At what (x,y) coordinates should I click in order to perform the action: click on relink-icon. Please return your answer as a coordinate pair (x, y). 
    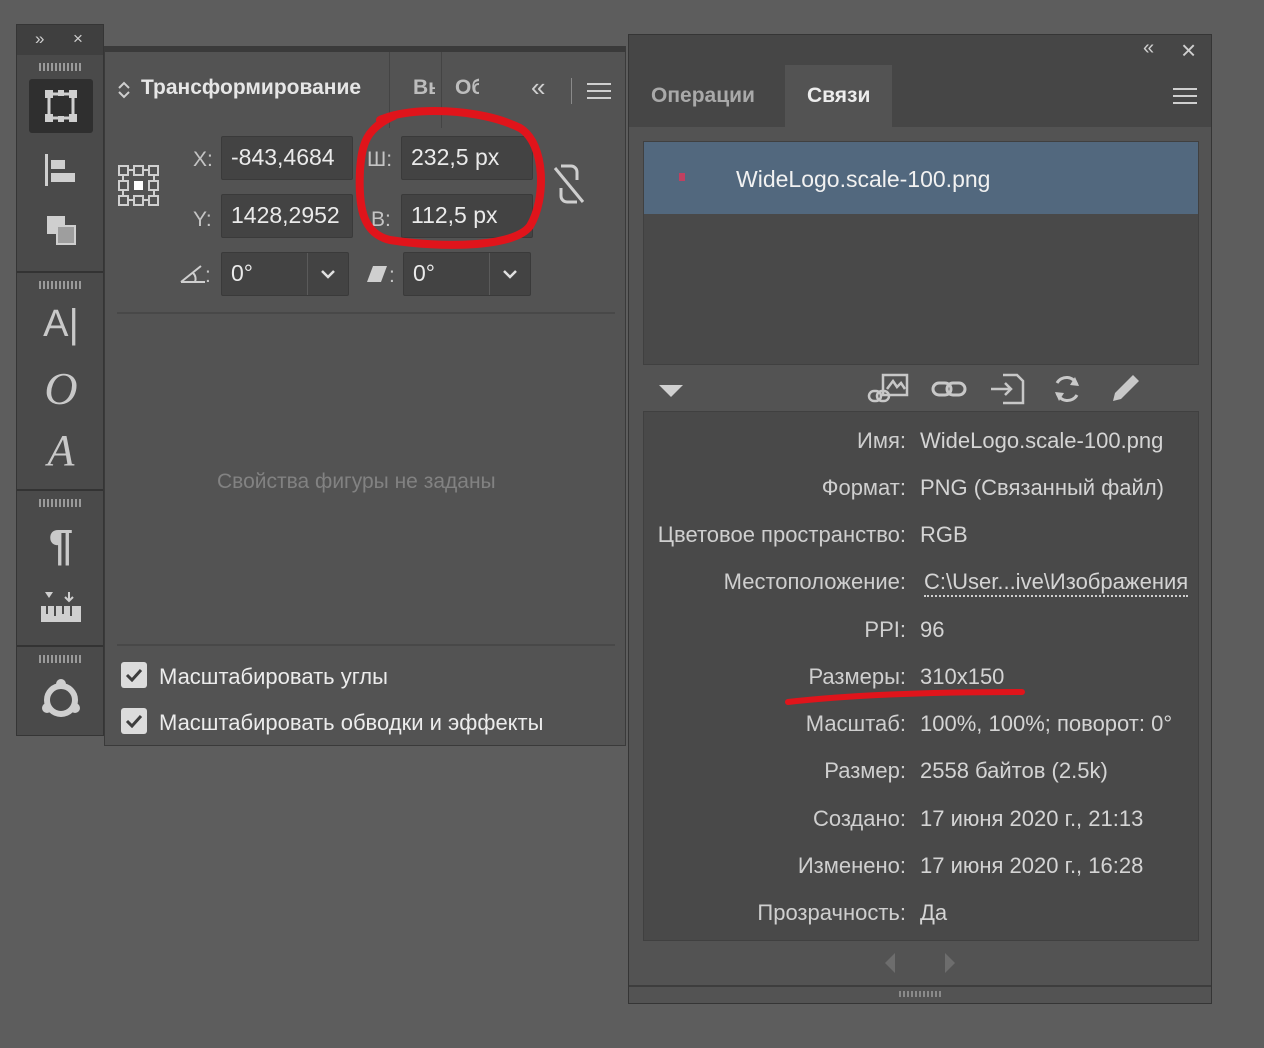
    Looking at the image, I should click on (949, 389).